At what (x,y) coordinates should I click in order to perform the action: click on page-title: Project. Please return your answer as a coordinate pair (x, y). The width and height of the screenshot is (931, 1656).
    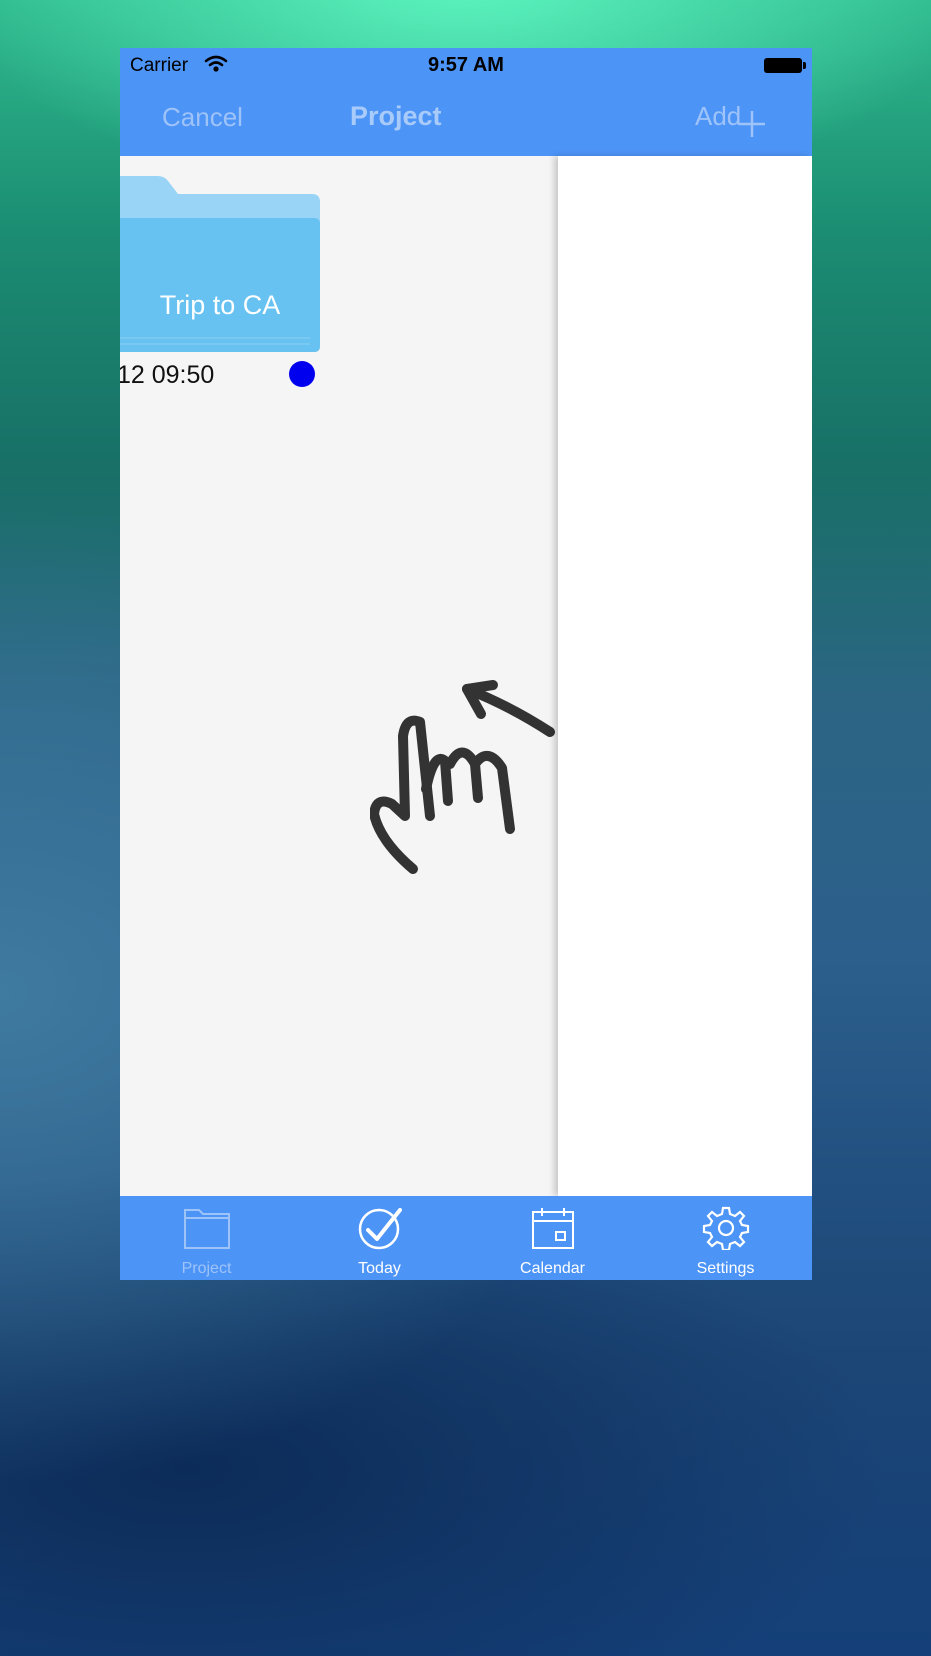
    Looking at the image, I should click on (396, 116).